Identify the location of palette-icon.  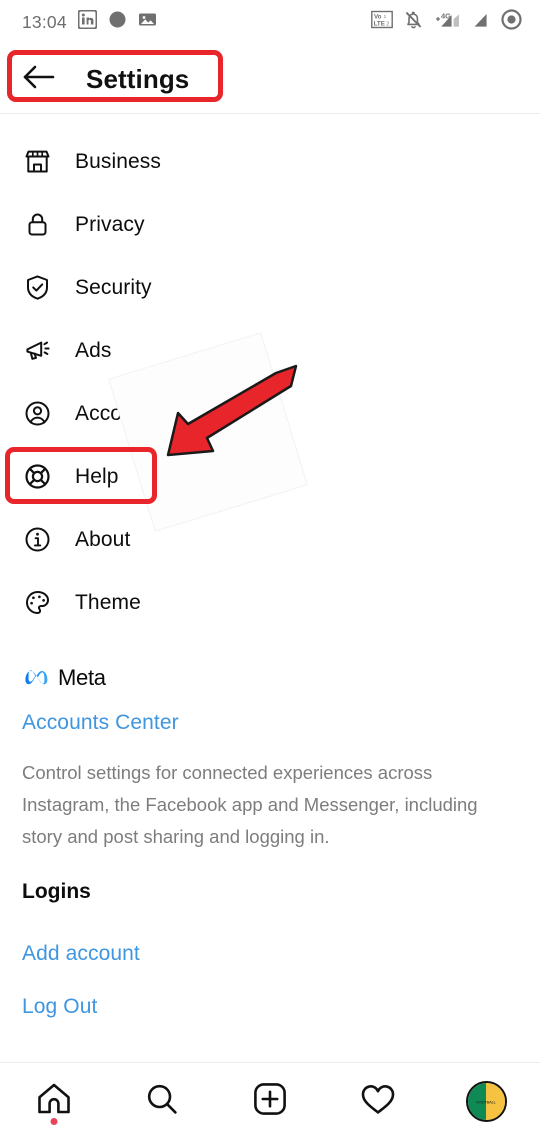
(37, 603).